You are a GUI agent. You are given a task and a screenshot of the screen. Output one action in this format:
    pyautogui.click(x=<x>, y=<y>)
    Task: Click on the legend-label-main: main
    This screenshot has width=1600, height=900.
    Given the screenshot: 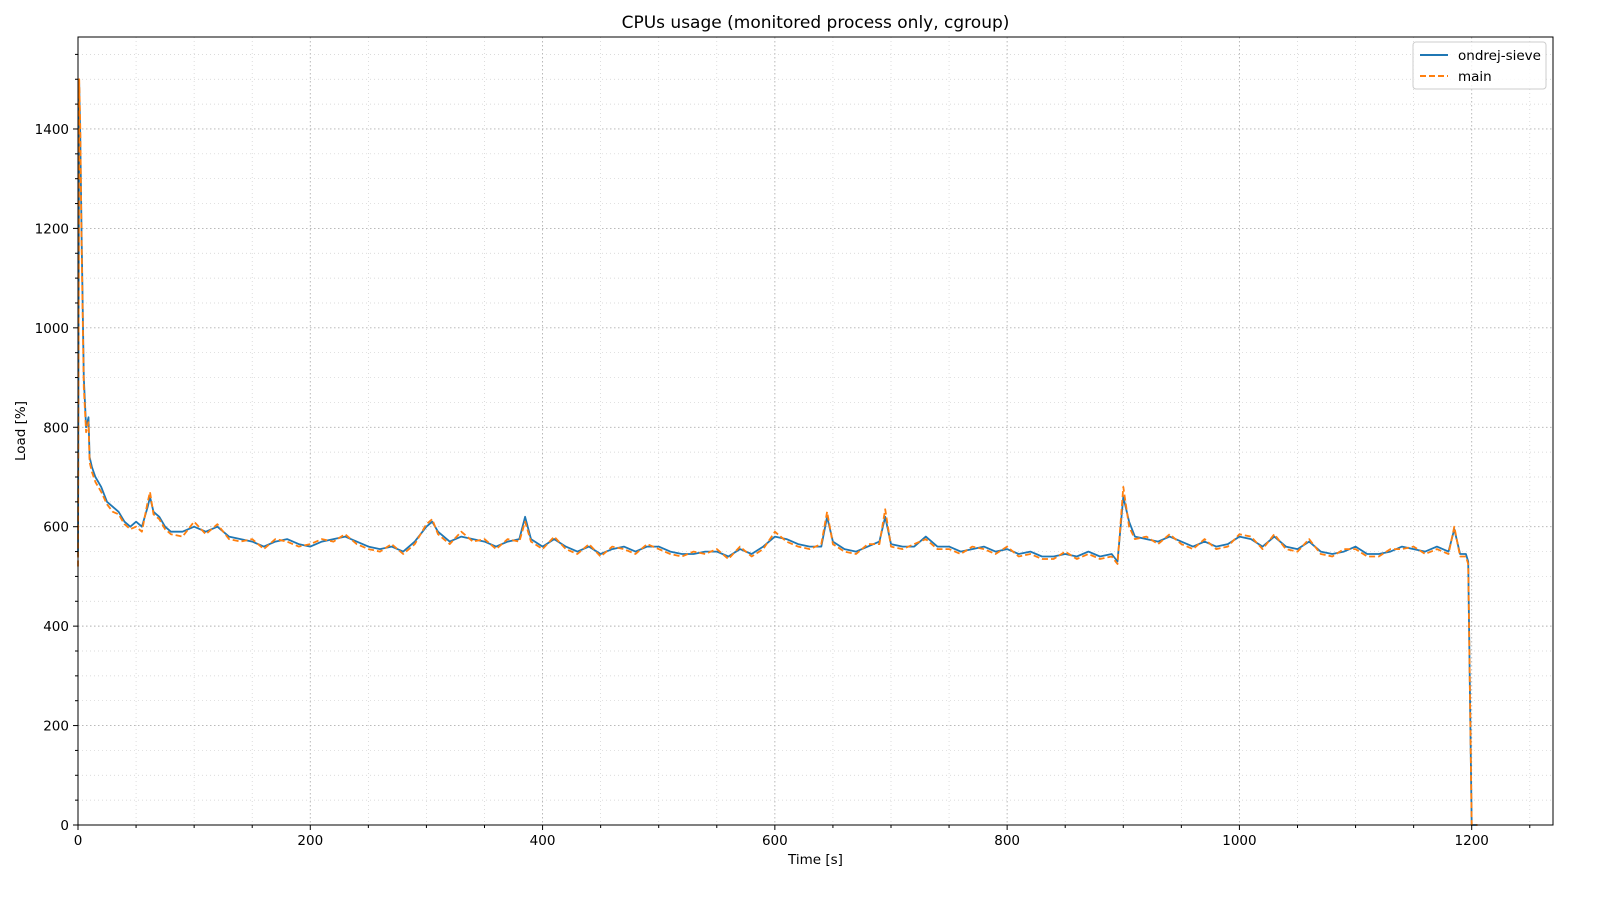 What is the action you would take?
    pyautogui.click(x=1475, y=77)
    